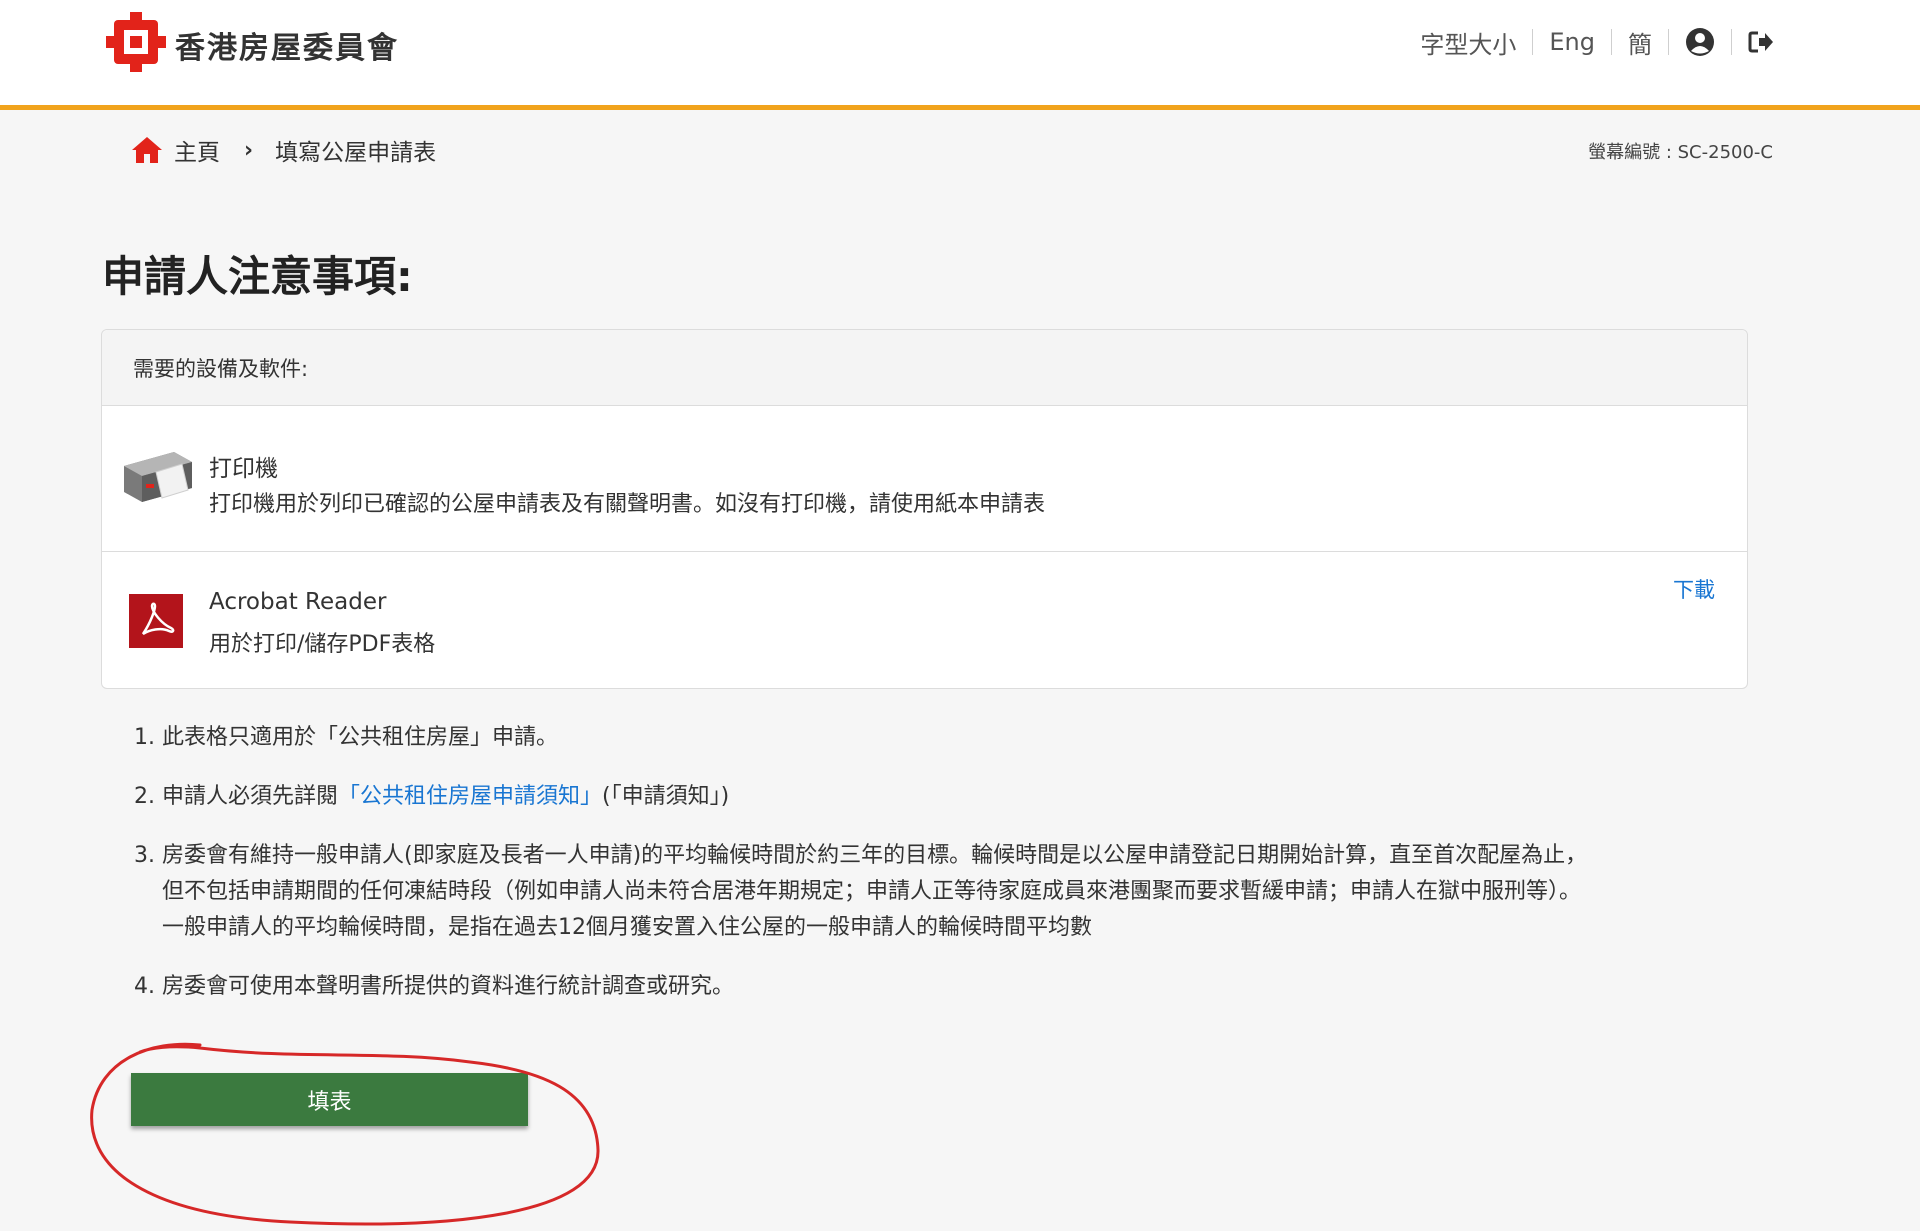 Image resolution: width=1920 pixels, height=1231 pixels. Describe the element at coordinates (627, 504) in the screenshot. I see `printer-description: 打印機用於列印已確認的公屋申請表及有關聲明書。如沒有打印機，請使用紙本申請表` at that location.